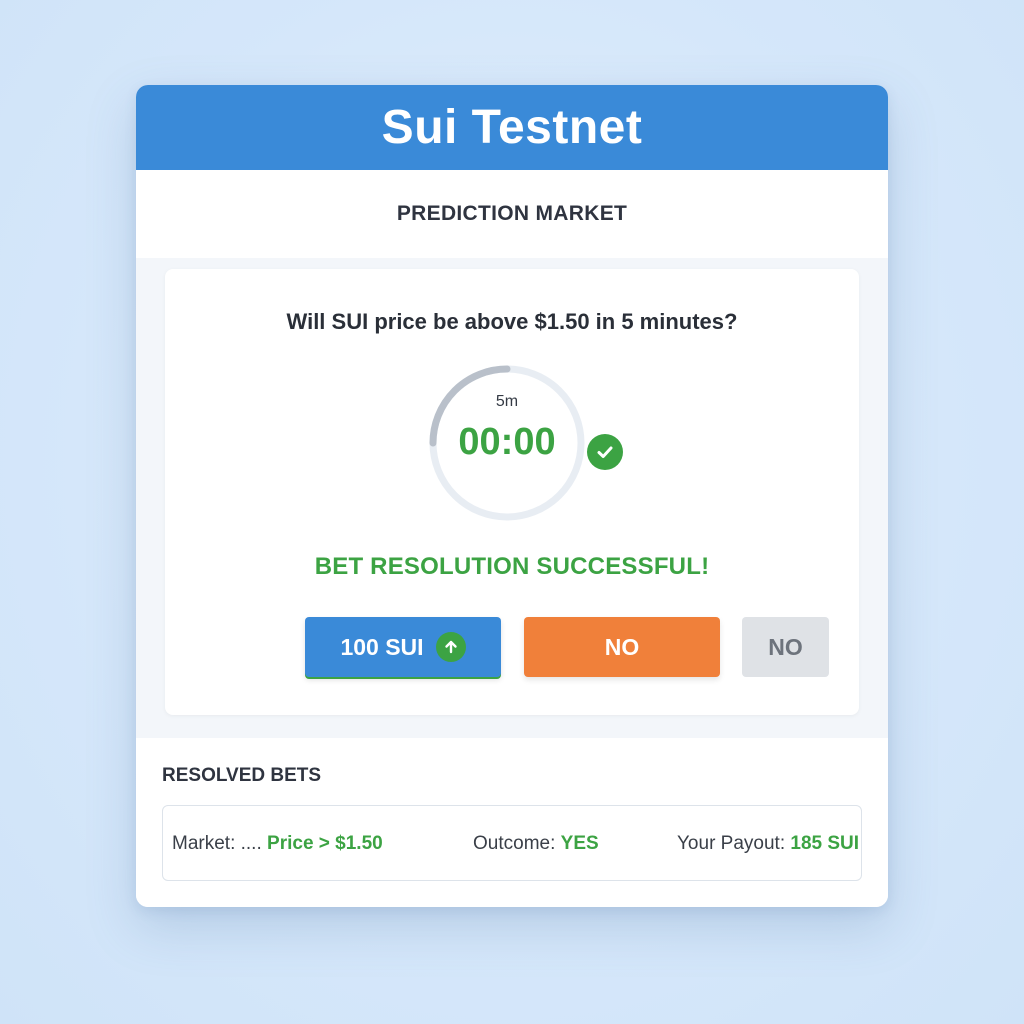  I want to click on section-header: PREDICTION MARKET, so click(512, 214).